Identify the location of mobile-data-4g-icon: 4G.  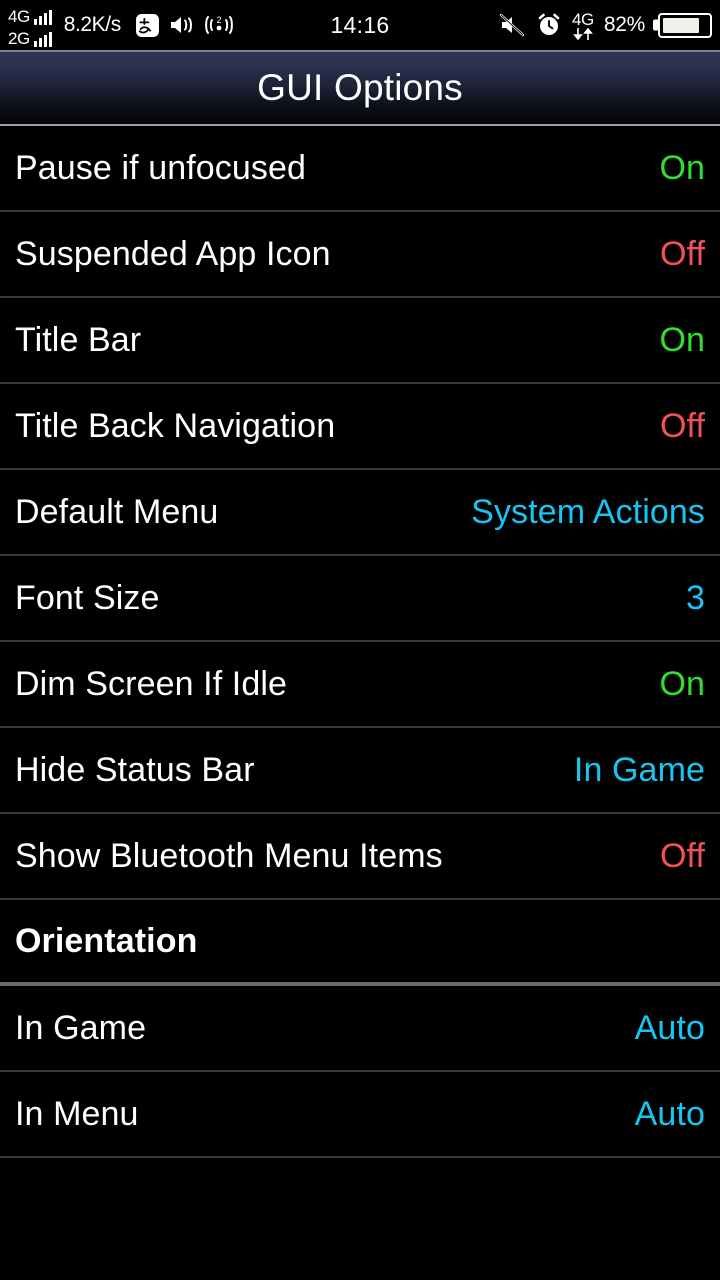
(583, 25).